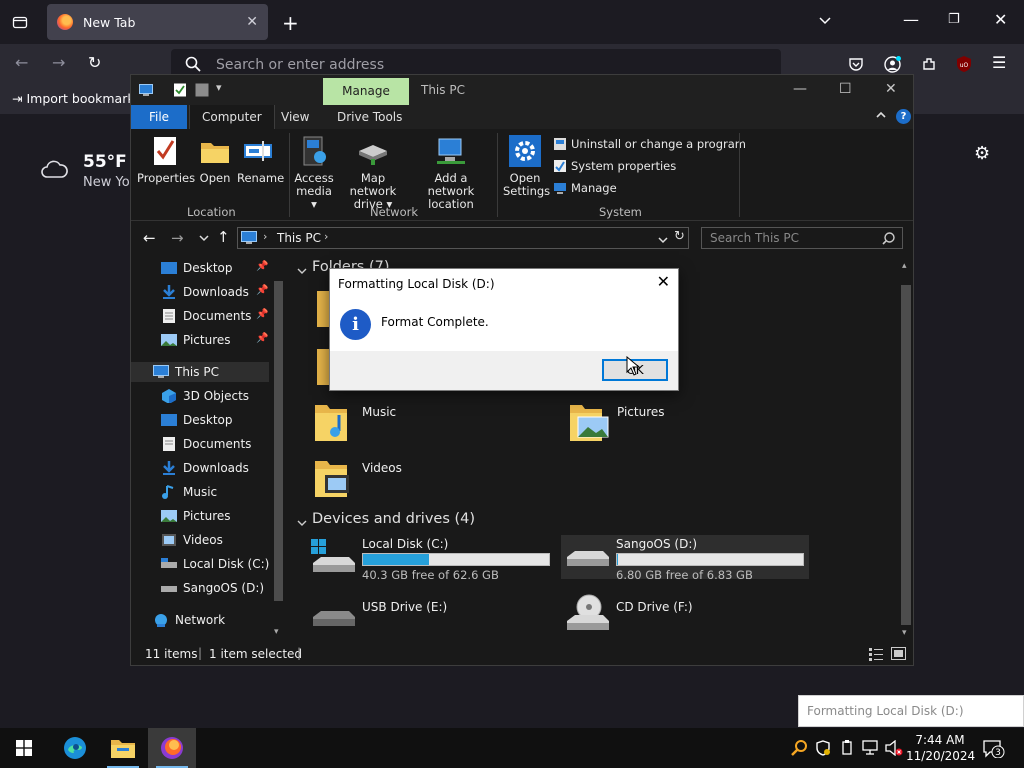 Image resolution: width=1024 pixels, height=768 pixels. What do you see at coordinates (888, 238) in the screenshot?
I see `search-icon` at bounding box center [888, 238].